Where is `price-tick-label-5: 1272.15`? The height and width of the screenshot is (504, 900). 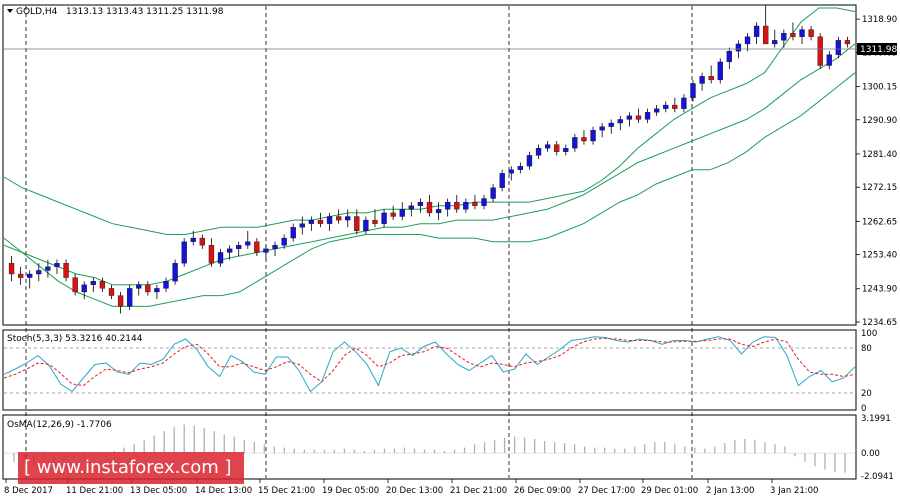 price-tick-label-5: 1272.15 is located at coordinates (879, 188).